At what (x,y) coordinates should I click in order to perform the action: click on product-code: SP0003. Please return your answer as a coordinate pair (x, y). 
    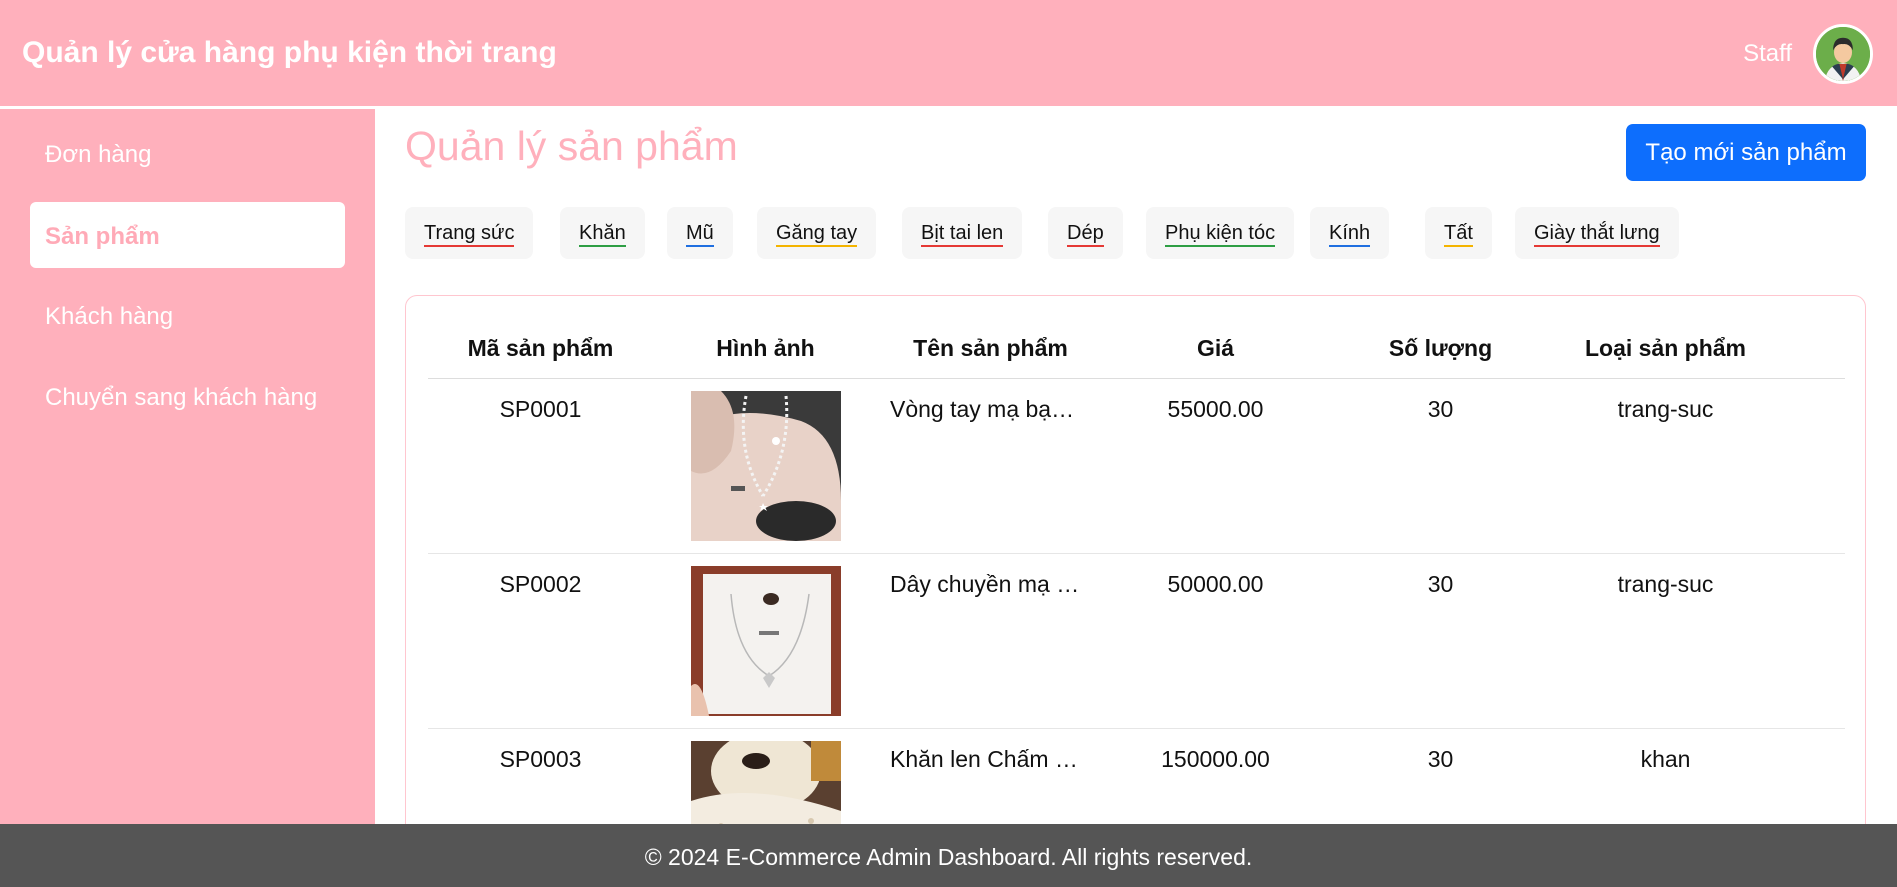
    Looking at the image, I should click on (540, 776).